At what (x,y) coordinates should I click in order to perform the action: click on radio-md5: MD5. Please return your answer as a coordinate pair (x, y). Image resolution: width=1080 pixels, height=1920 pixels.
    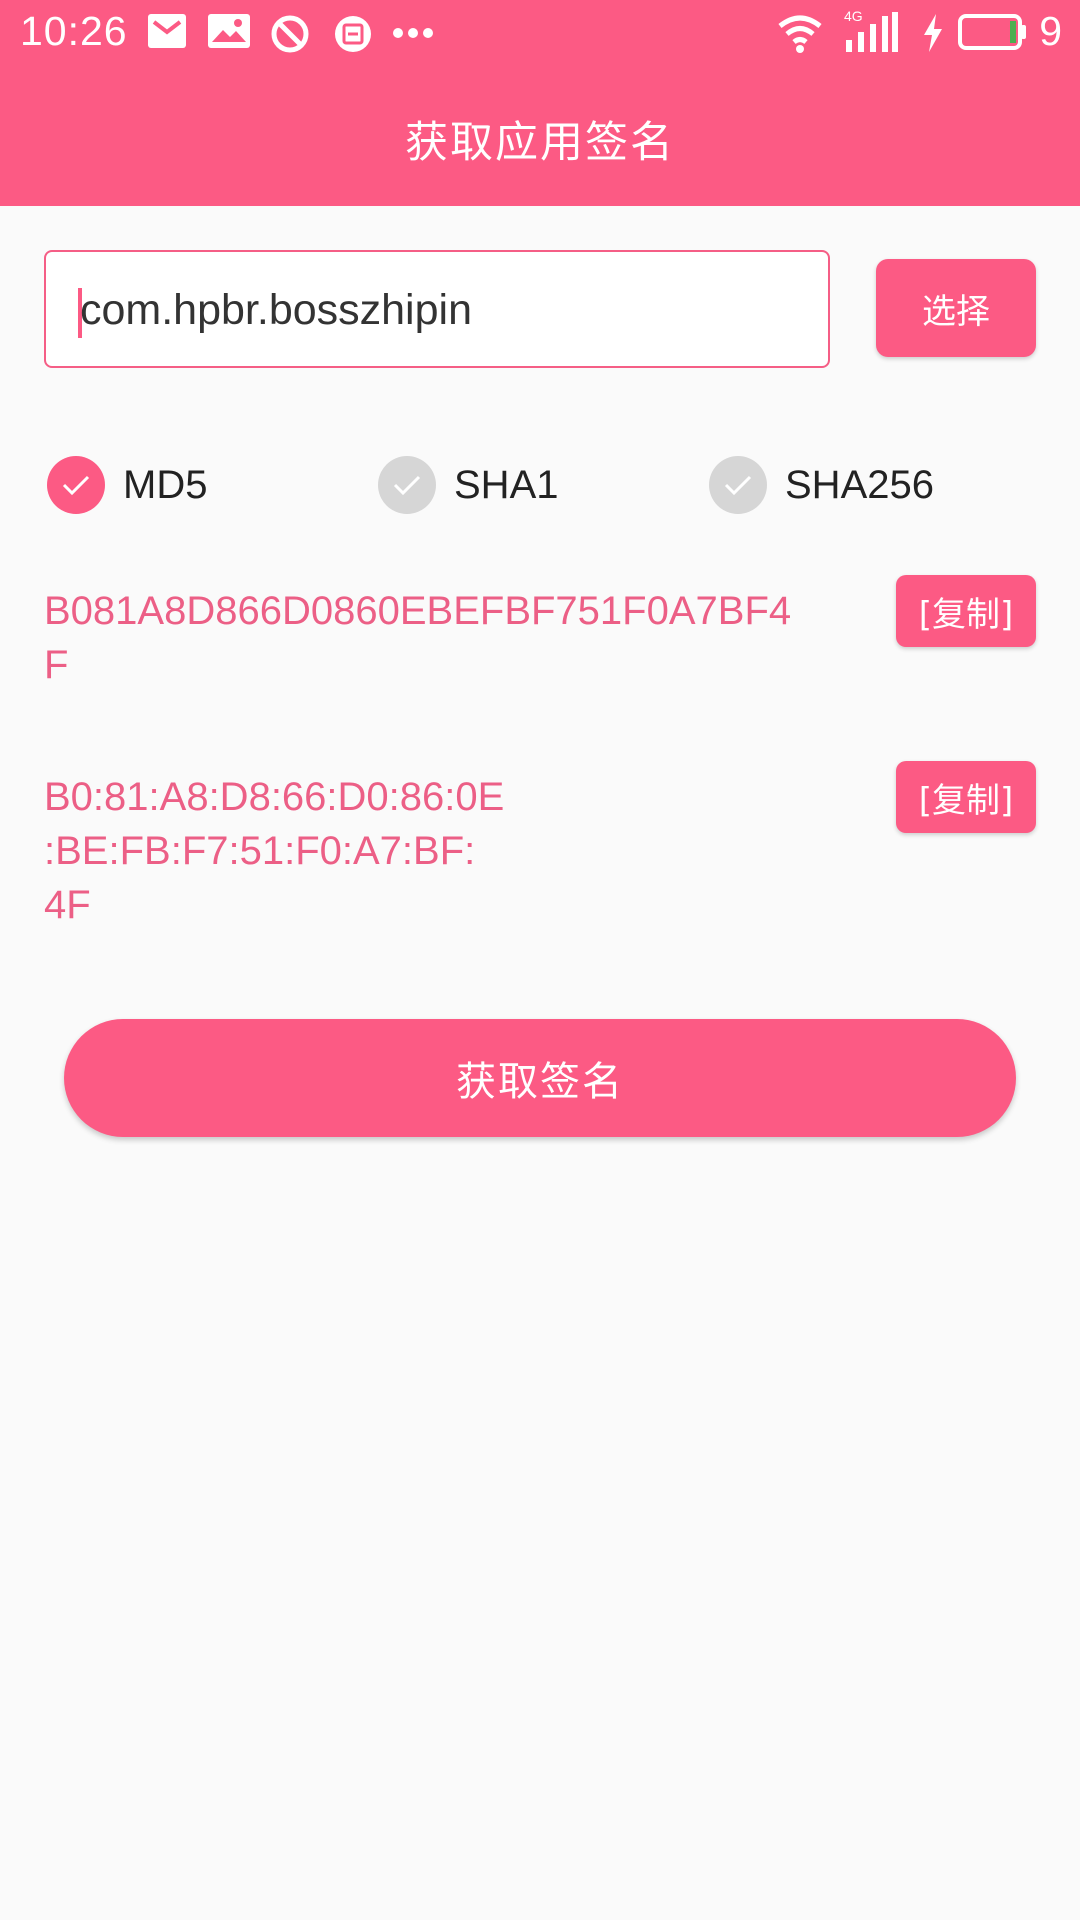
    Looking at the image, I should click on (127, 485).